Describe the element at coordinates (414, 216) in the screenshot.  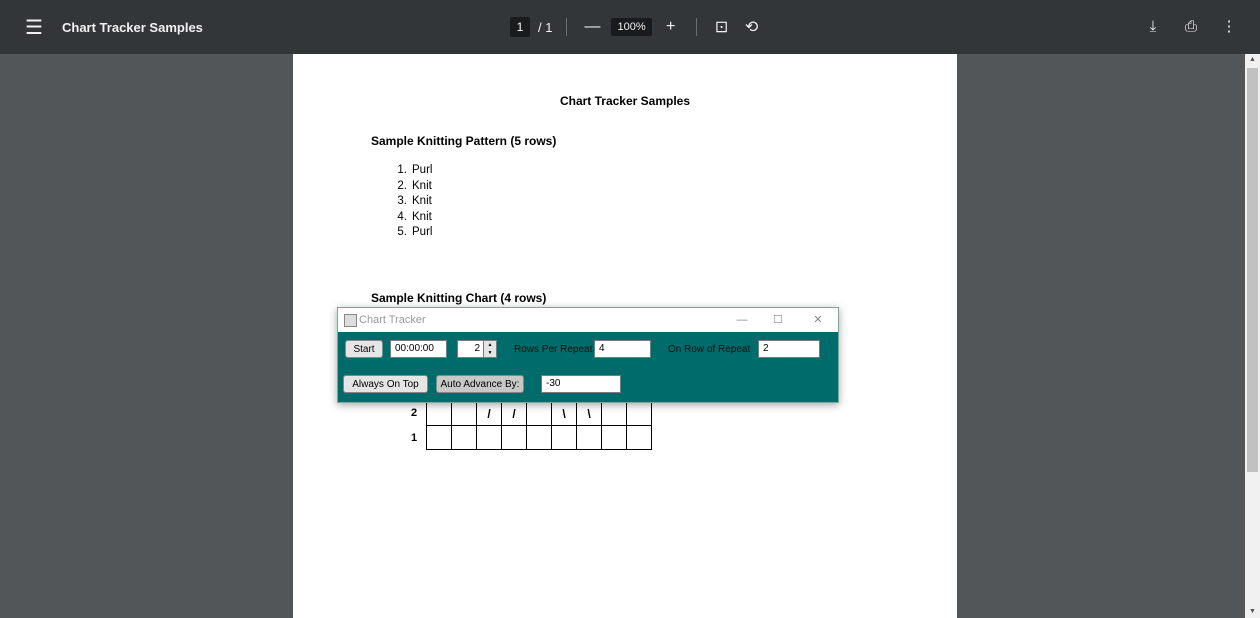
I see `list-item: 4. Knit` at that location.